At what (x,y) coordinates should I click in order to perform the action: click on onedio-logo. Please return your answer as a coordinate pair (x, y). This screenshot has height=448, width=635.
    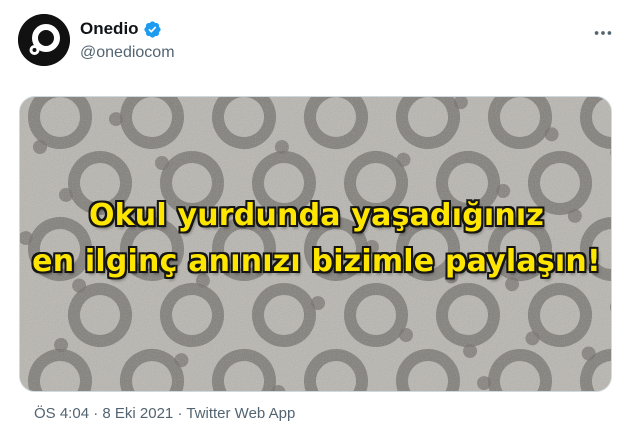
    Looking at the image, I should click on (44, 40).